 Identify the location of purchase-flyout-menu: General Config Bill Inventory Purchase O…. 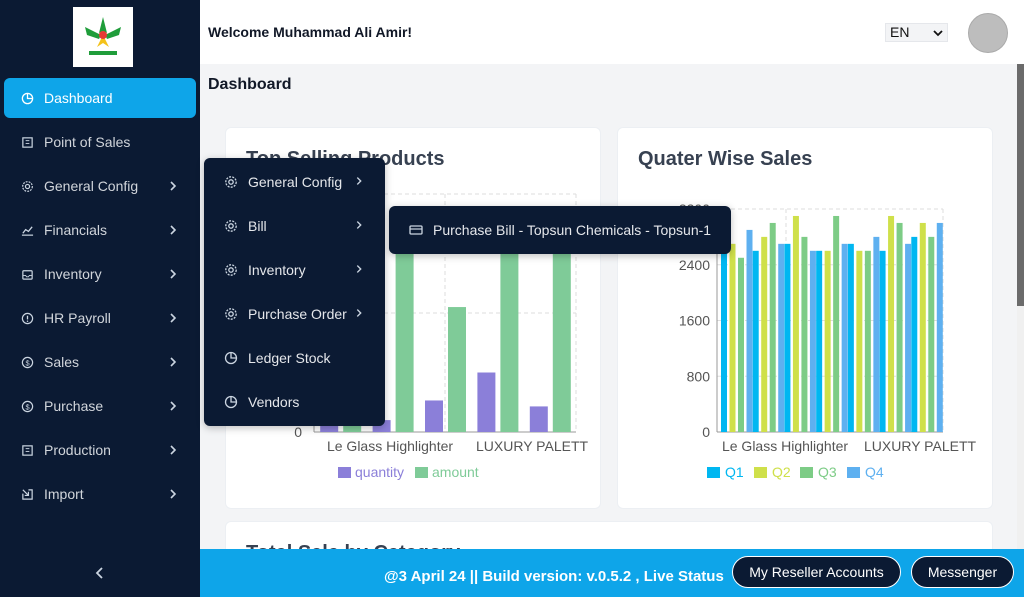
(294, 292).